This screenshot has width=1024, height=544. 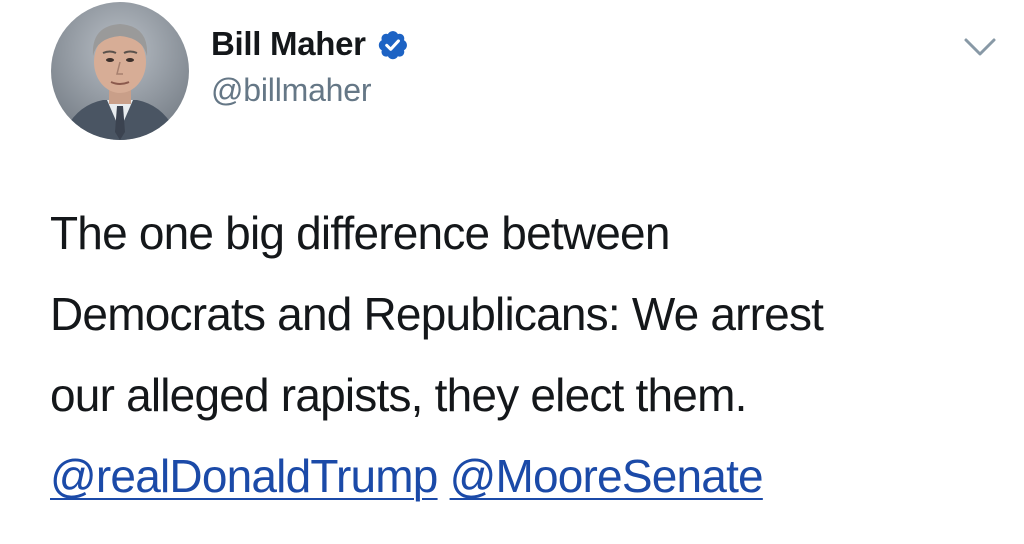 What do you see at coordinates (980, 47) in the screenshot?
I see `chevron-down-icon` at bounding box center [980, 47].